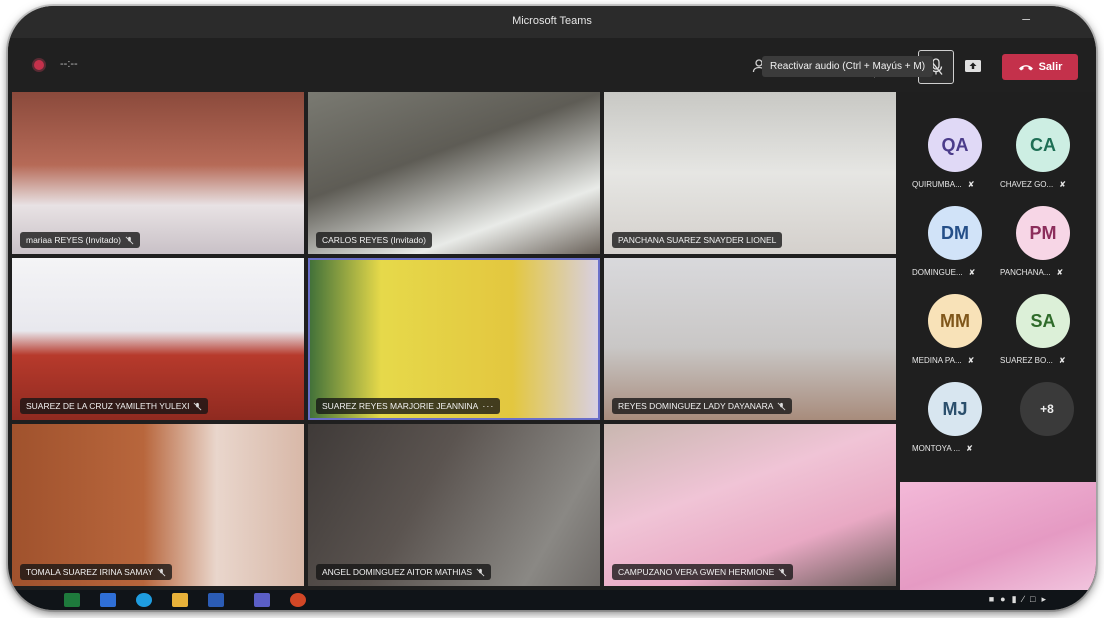  What do you see at coordinates (750, 339) in the screenshot?
I see `video-tile: REYES DOMINGUEZ LADY DAYANARA` at bounding box center [750, 339].